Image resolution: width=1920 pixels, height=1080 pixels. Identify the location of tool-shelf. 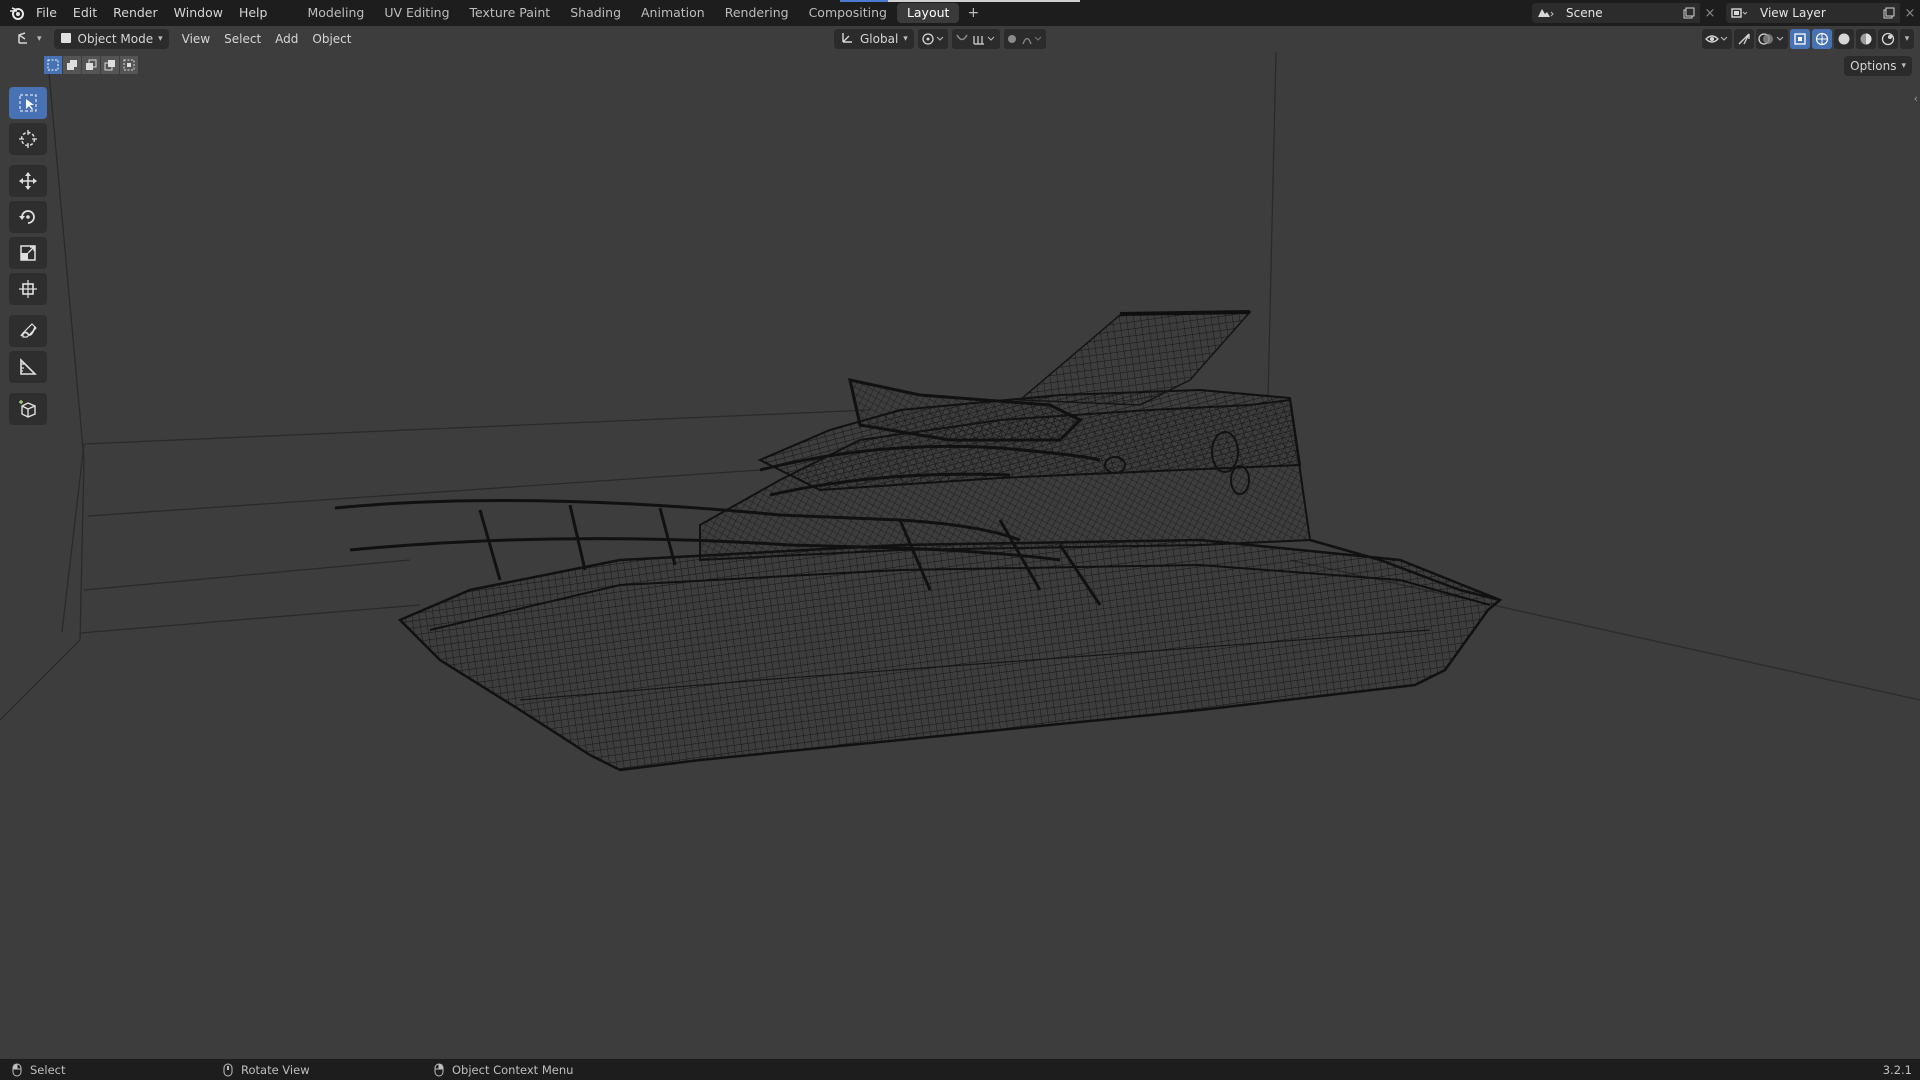
(28, 258).